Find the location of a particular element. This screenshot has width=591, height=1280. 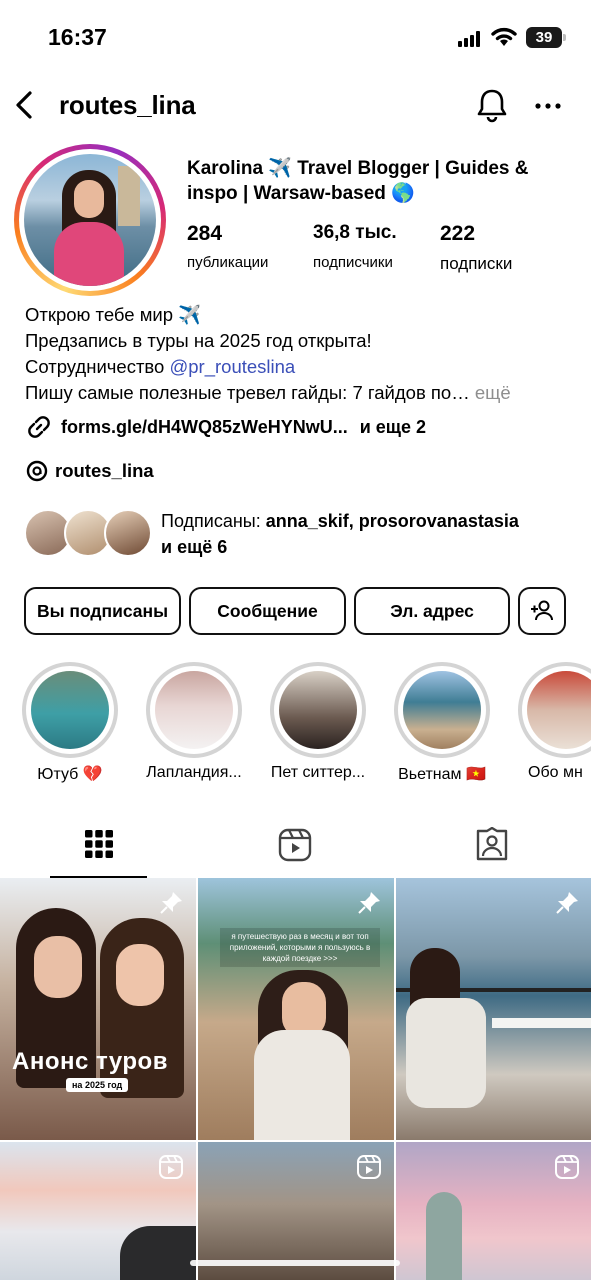

tab-tagged is located at coordinates (492, 845).